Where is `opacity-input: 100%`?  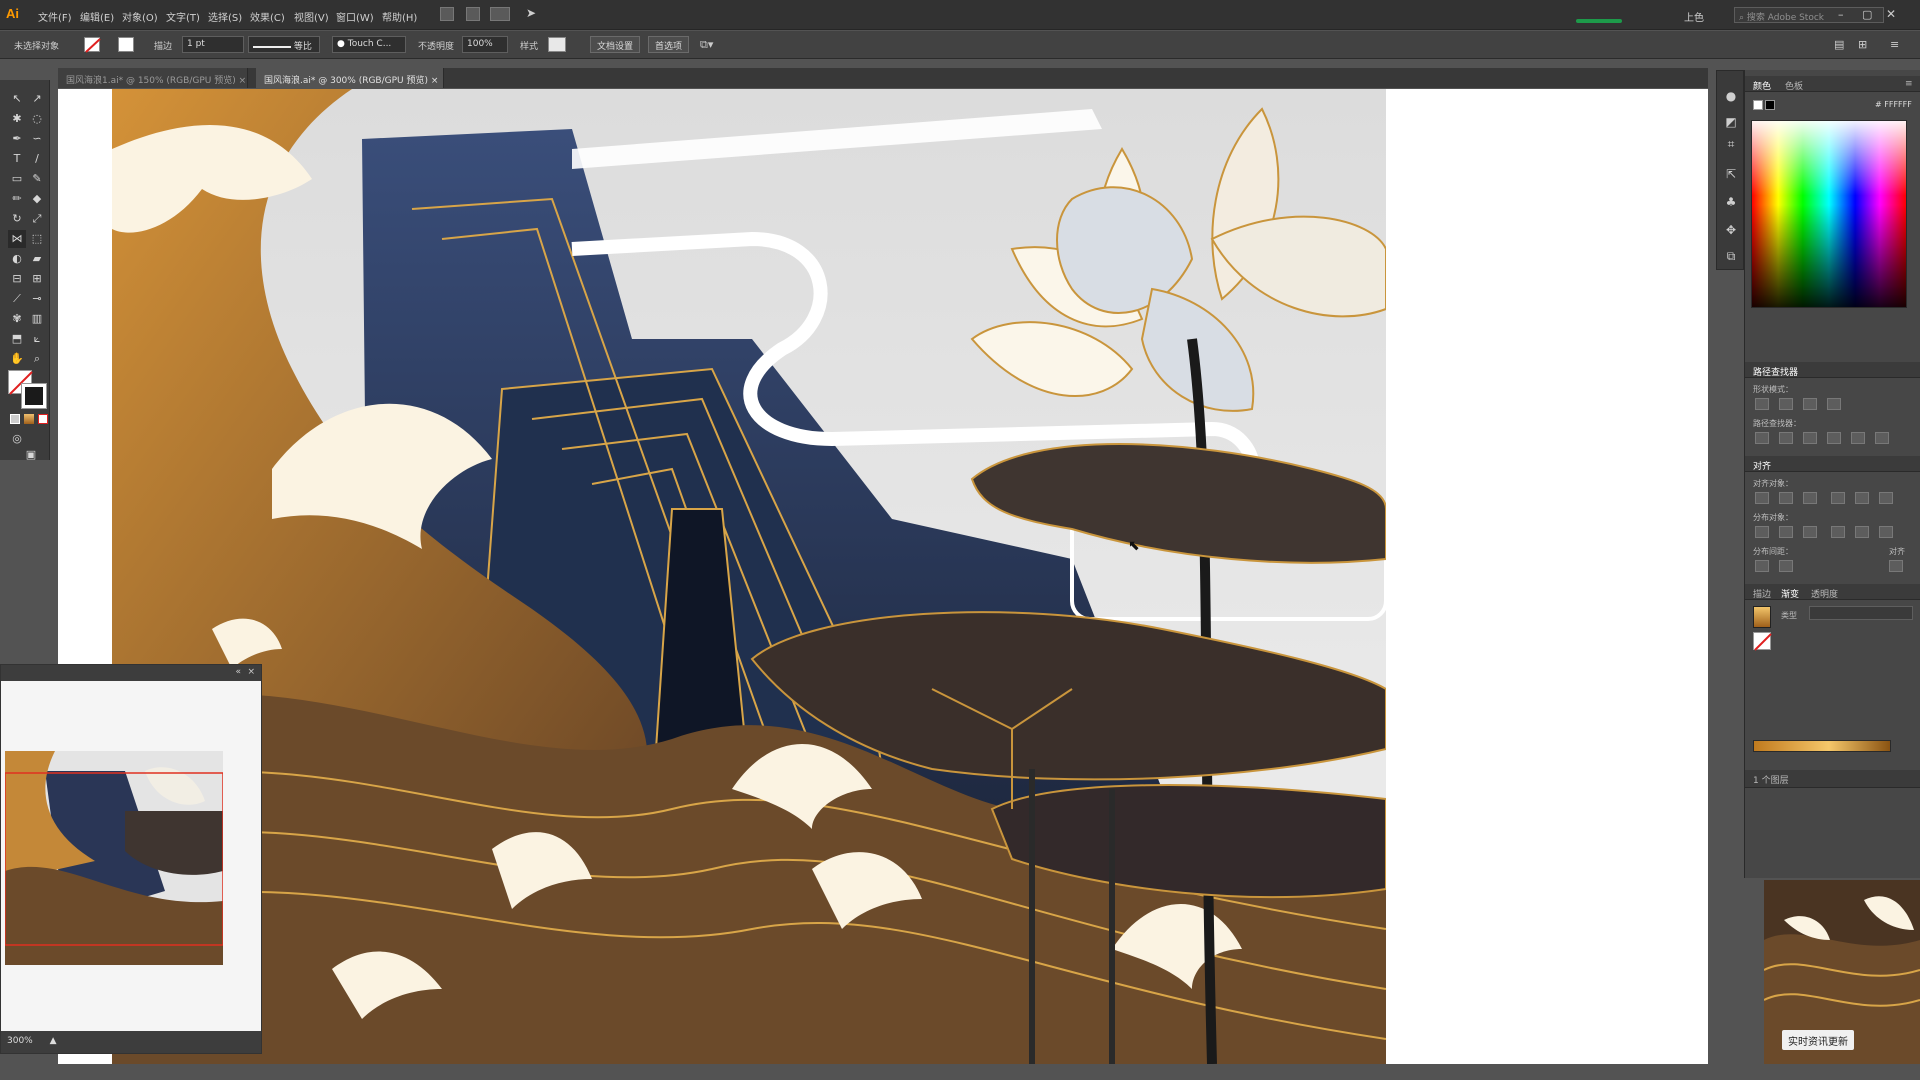
opacity-input: 100% is located at coordinates (485, 44).